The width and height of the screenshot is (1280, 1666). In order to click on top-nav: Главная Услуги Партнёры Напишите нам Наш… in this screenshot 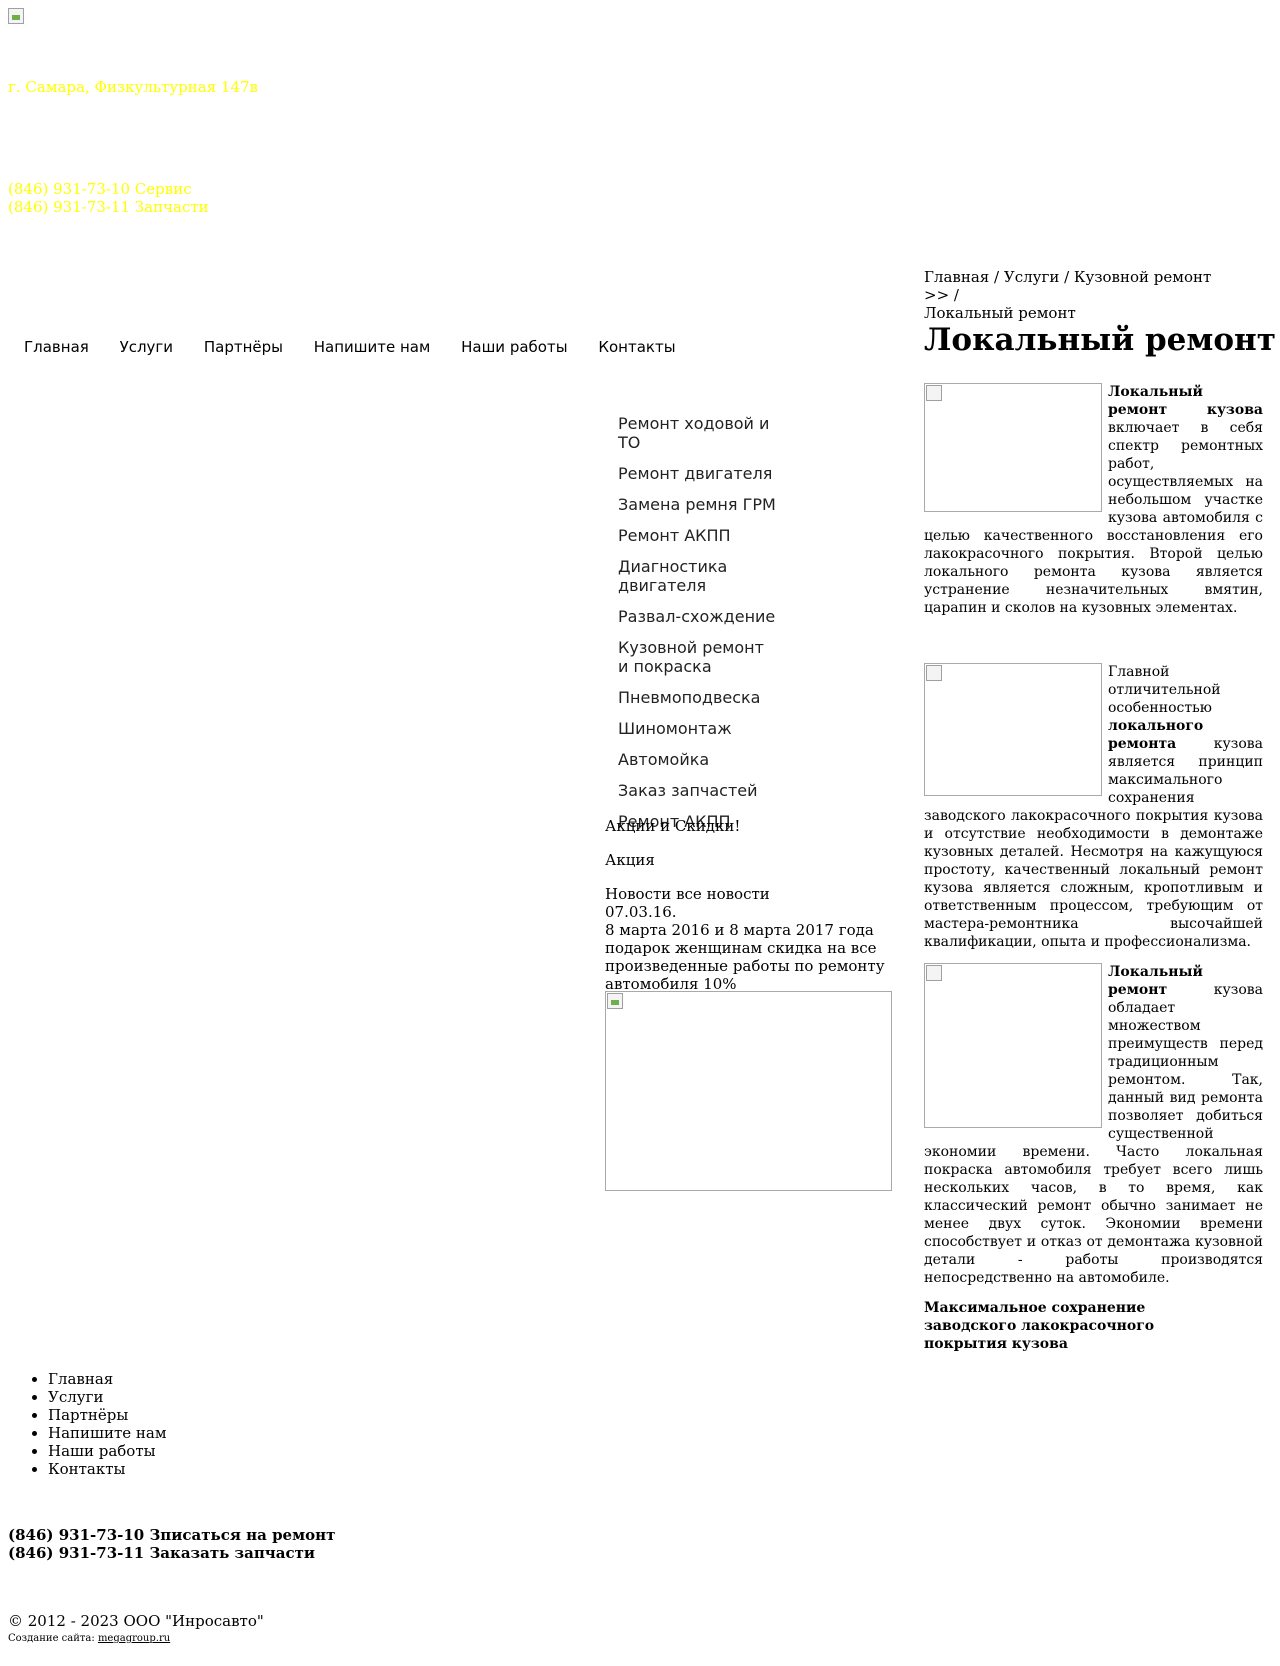, I will do `click(363, 347)`.